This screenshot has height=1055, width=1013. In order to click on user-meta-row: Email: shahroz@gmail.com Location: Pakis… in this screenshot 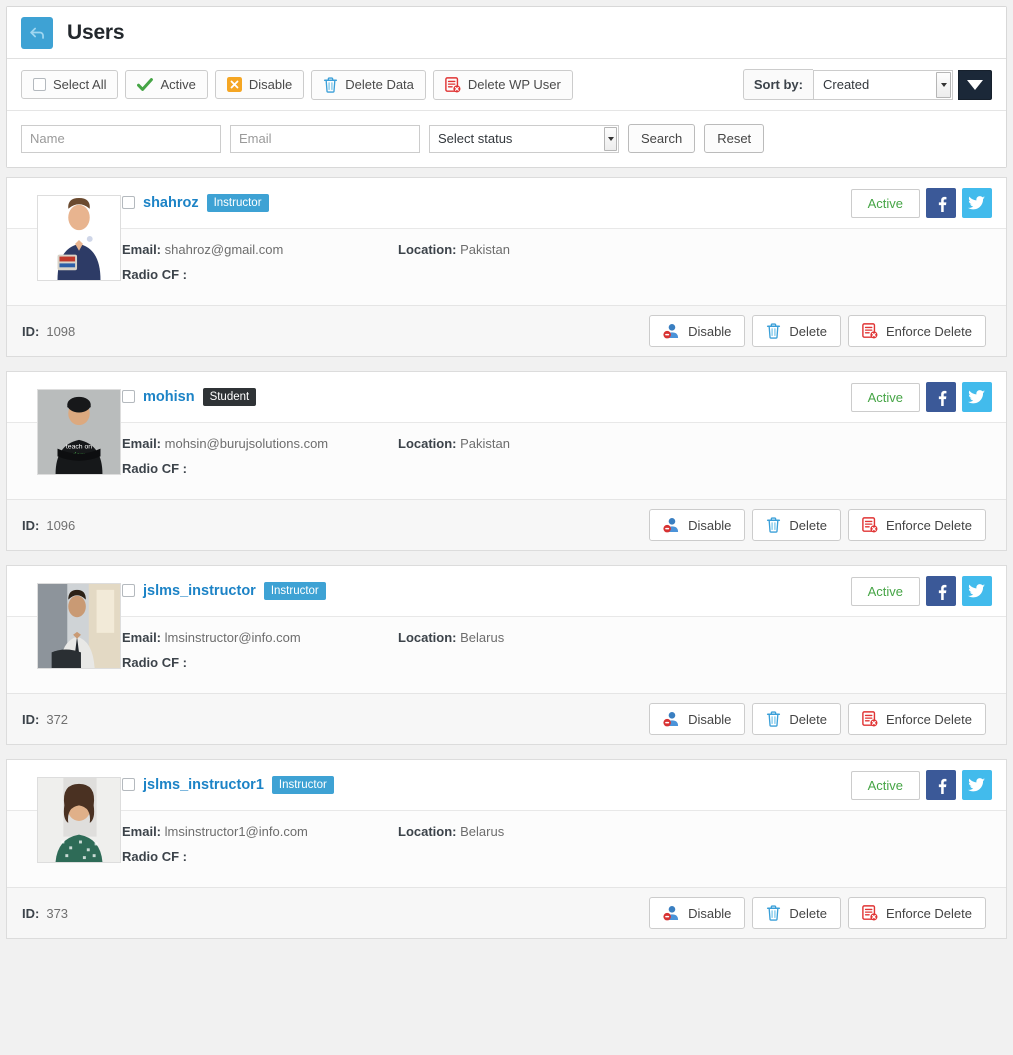, I will do `click(557, 249)`.